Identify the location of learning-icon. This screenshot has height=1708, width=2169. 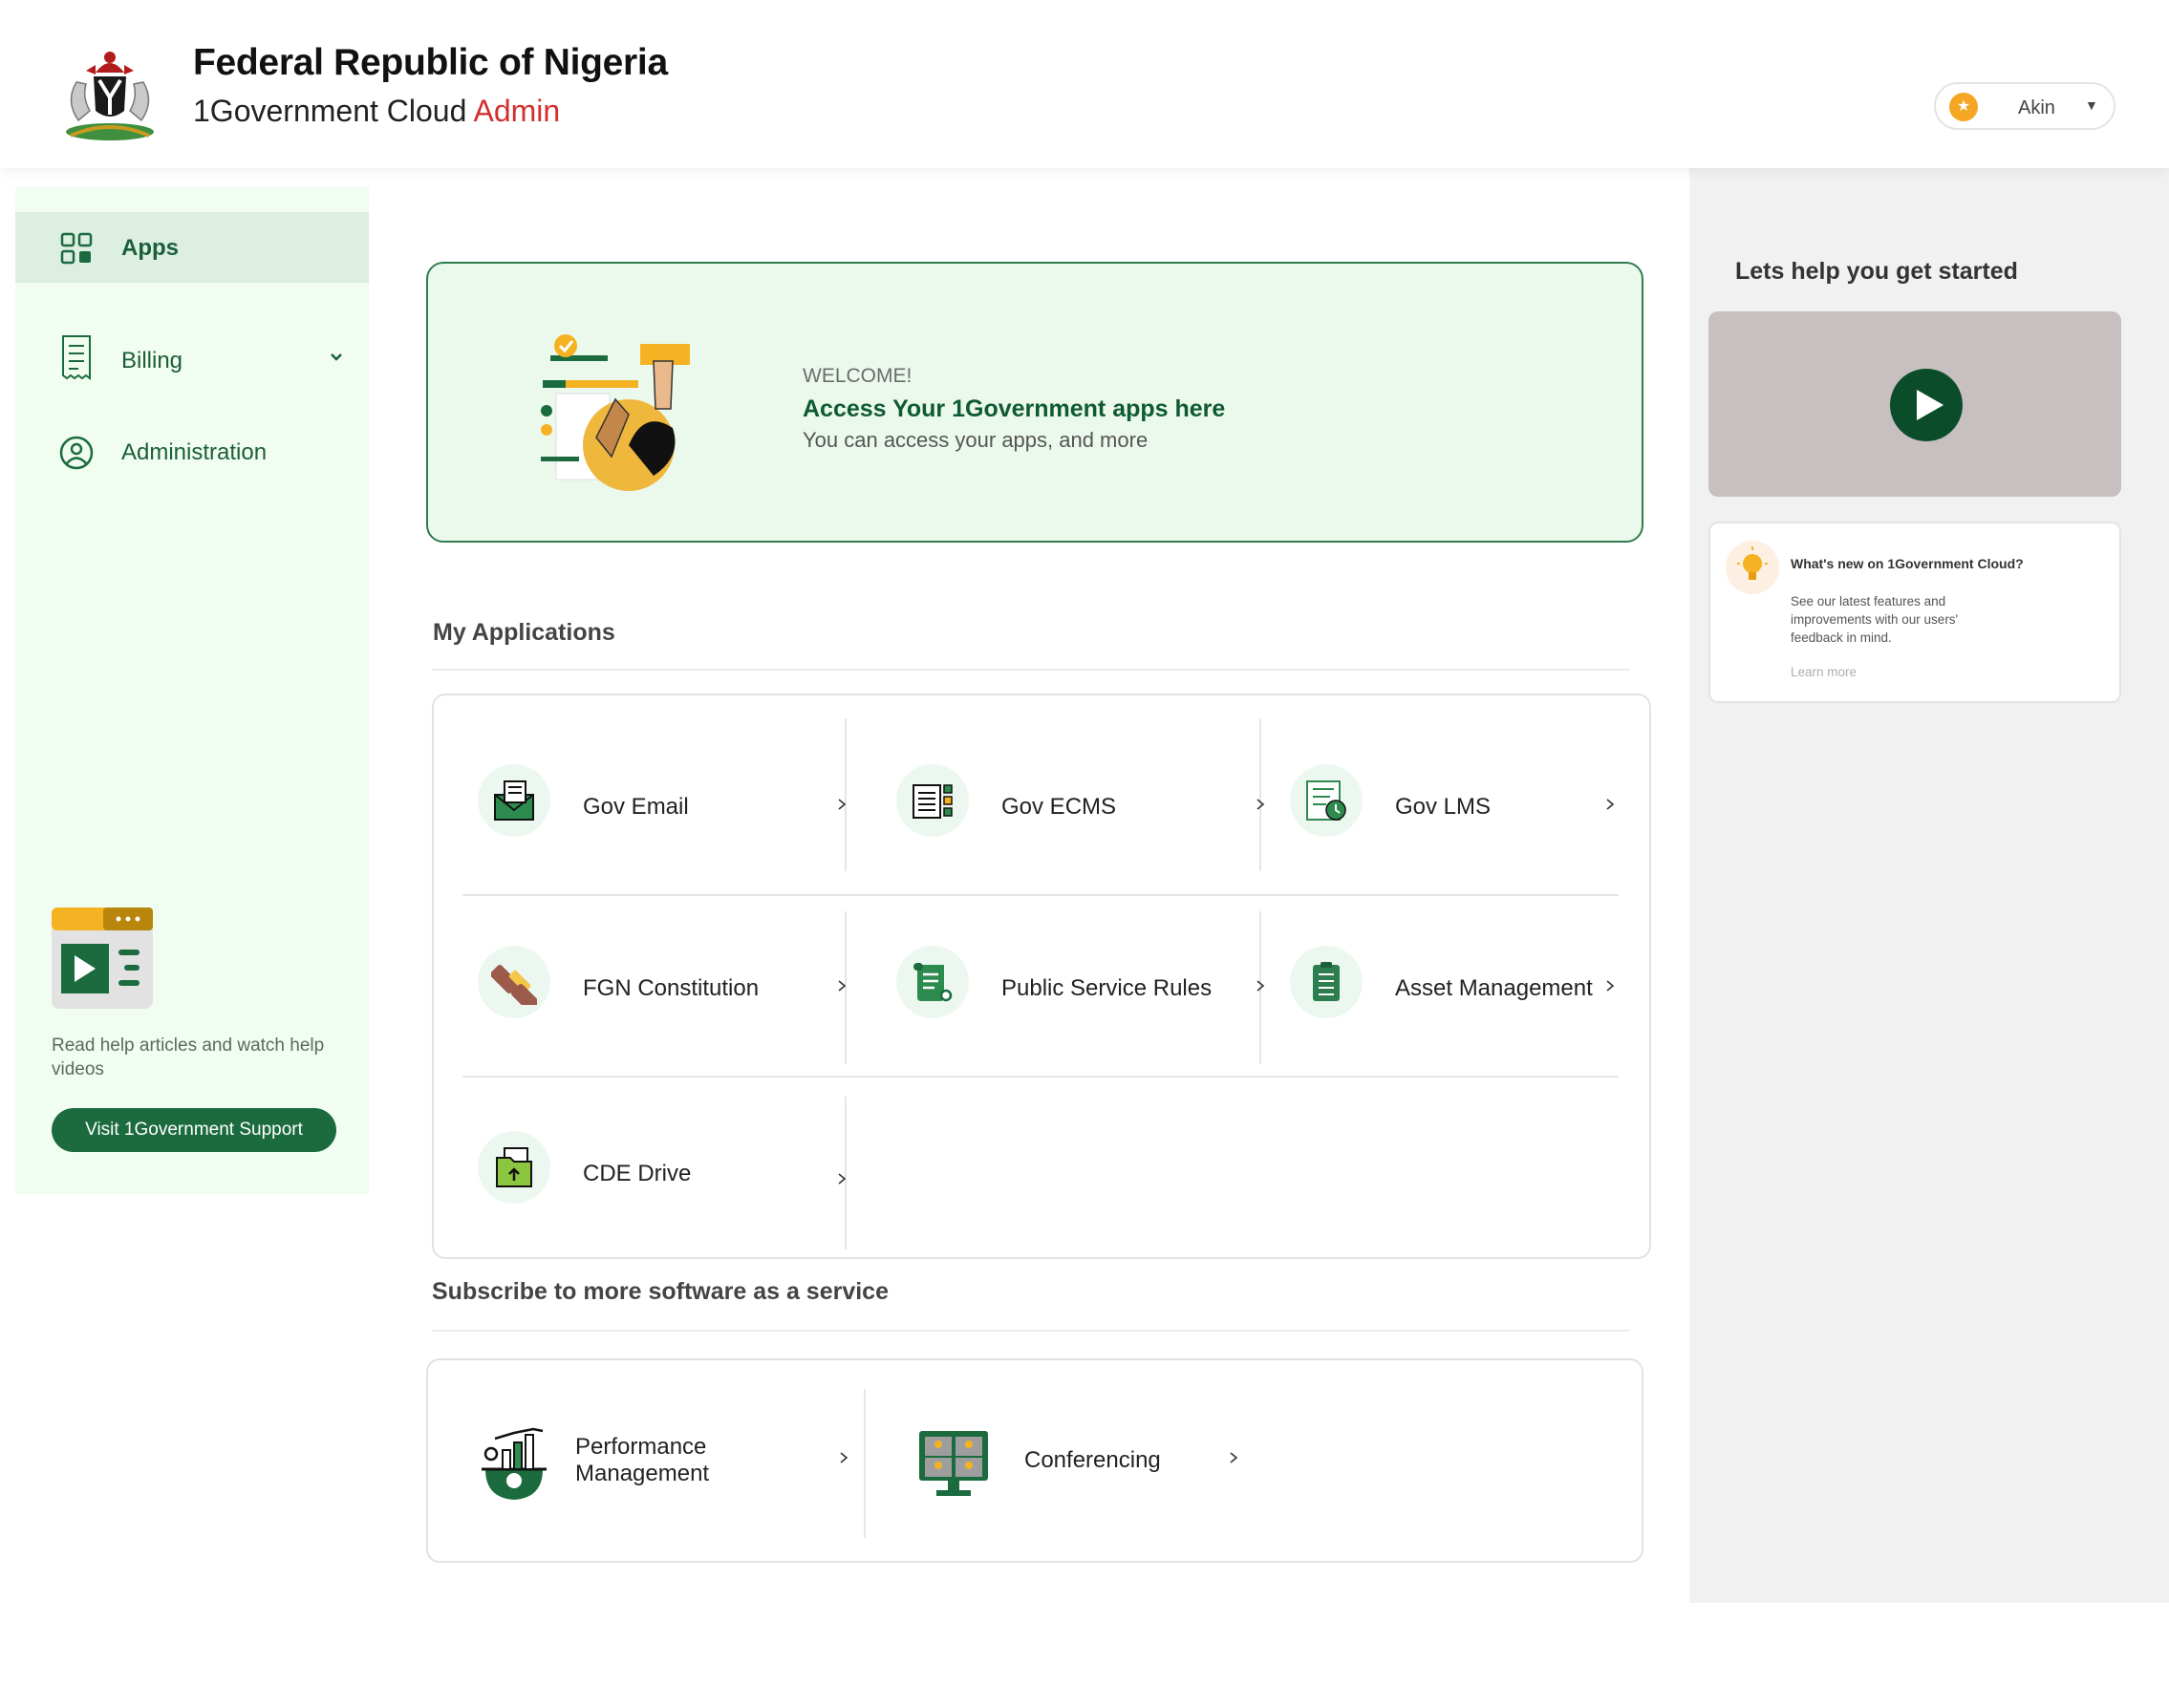
(1326, 800).